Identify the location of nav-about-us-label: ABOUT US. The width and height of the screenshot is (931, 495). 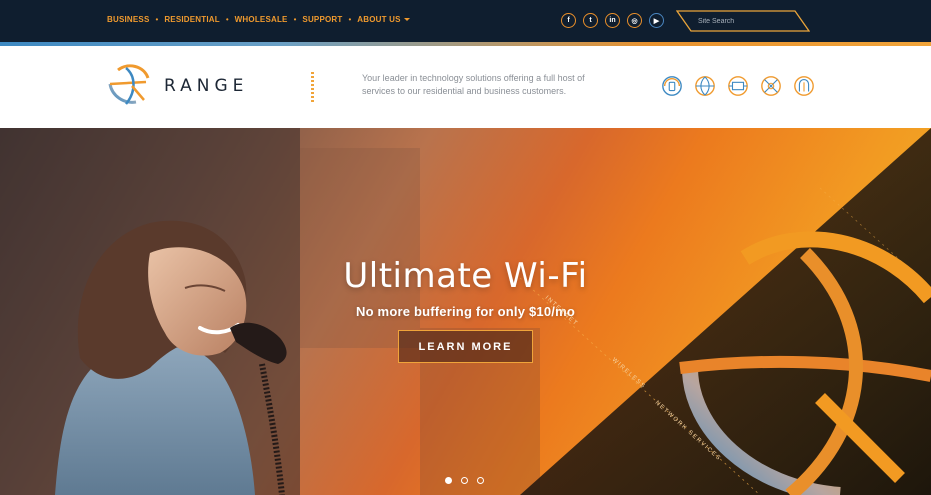
(379, 19).